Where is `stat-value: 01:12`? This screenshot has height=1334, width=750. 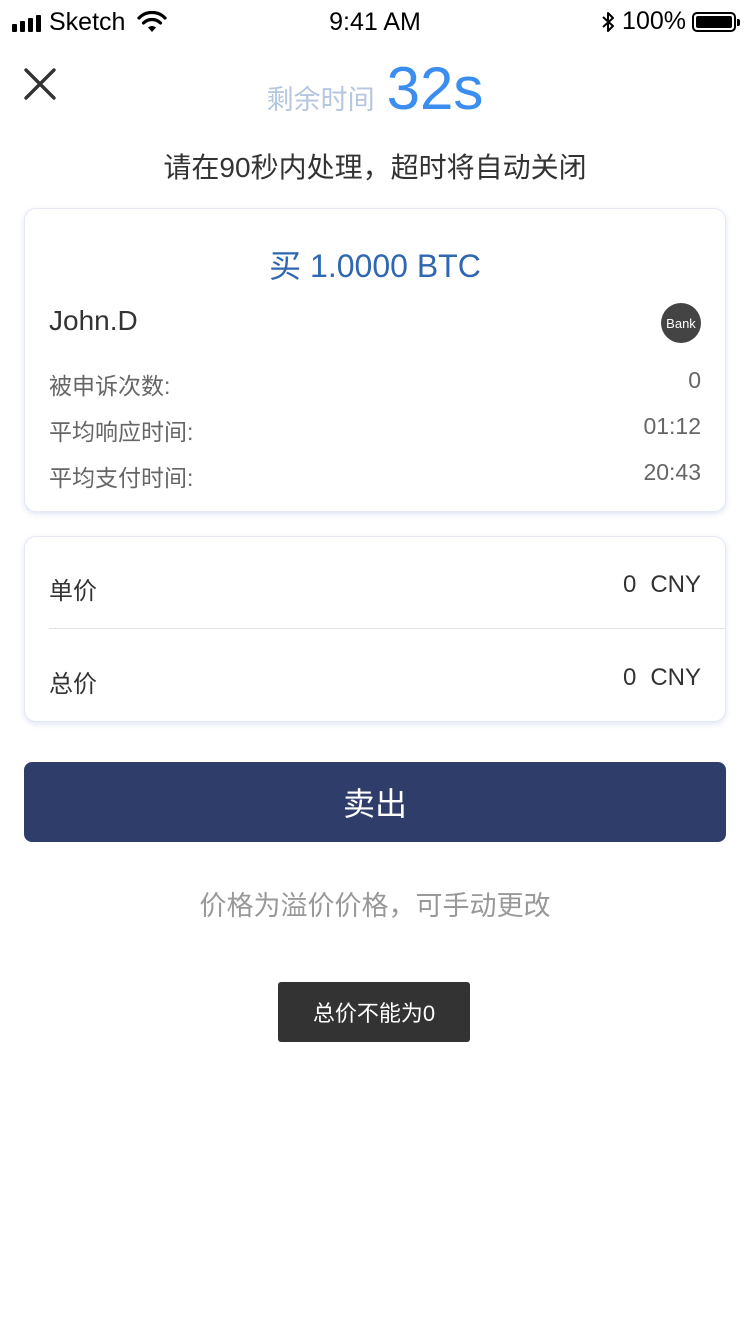
stat-value: 01:12 is located at coordinates (672, 426).